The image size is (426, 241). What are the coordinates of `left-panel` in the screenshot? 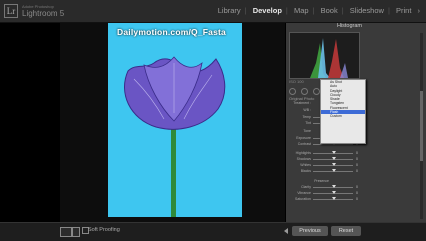 It's located at (30, 122).